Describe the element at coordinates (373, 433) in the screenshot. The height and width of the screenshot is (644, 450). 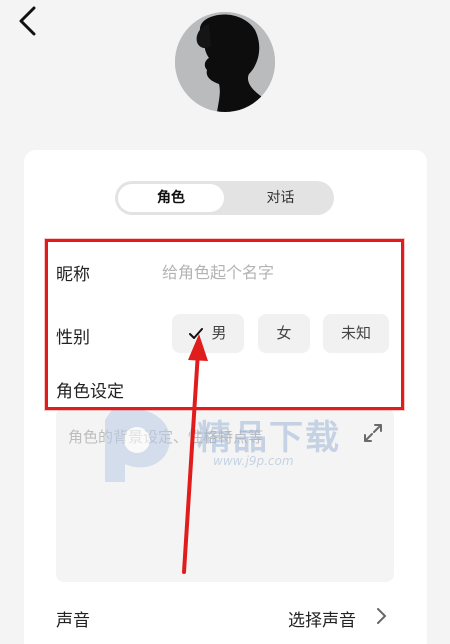
I see `expand-icon` at that location.